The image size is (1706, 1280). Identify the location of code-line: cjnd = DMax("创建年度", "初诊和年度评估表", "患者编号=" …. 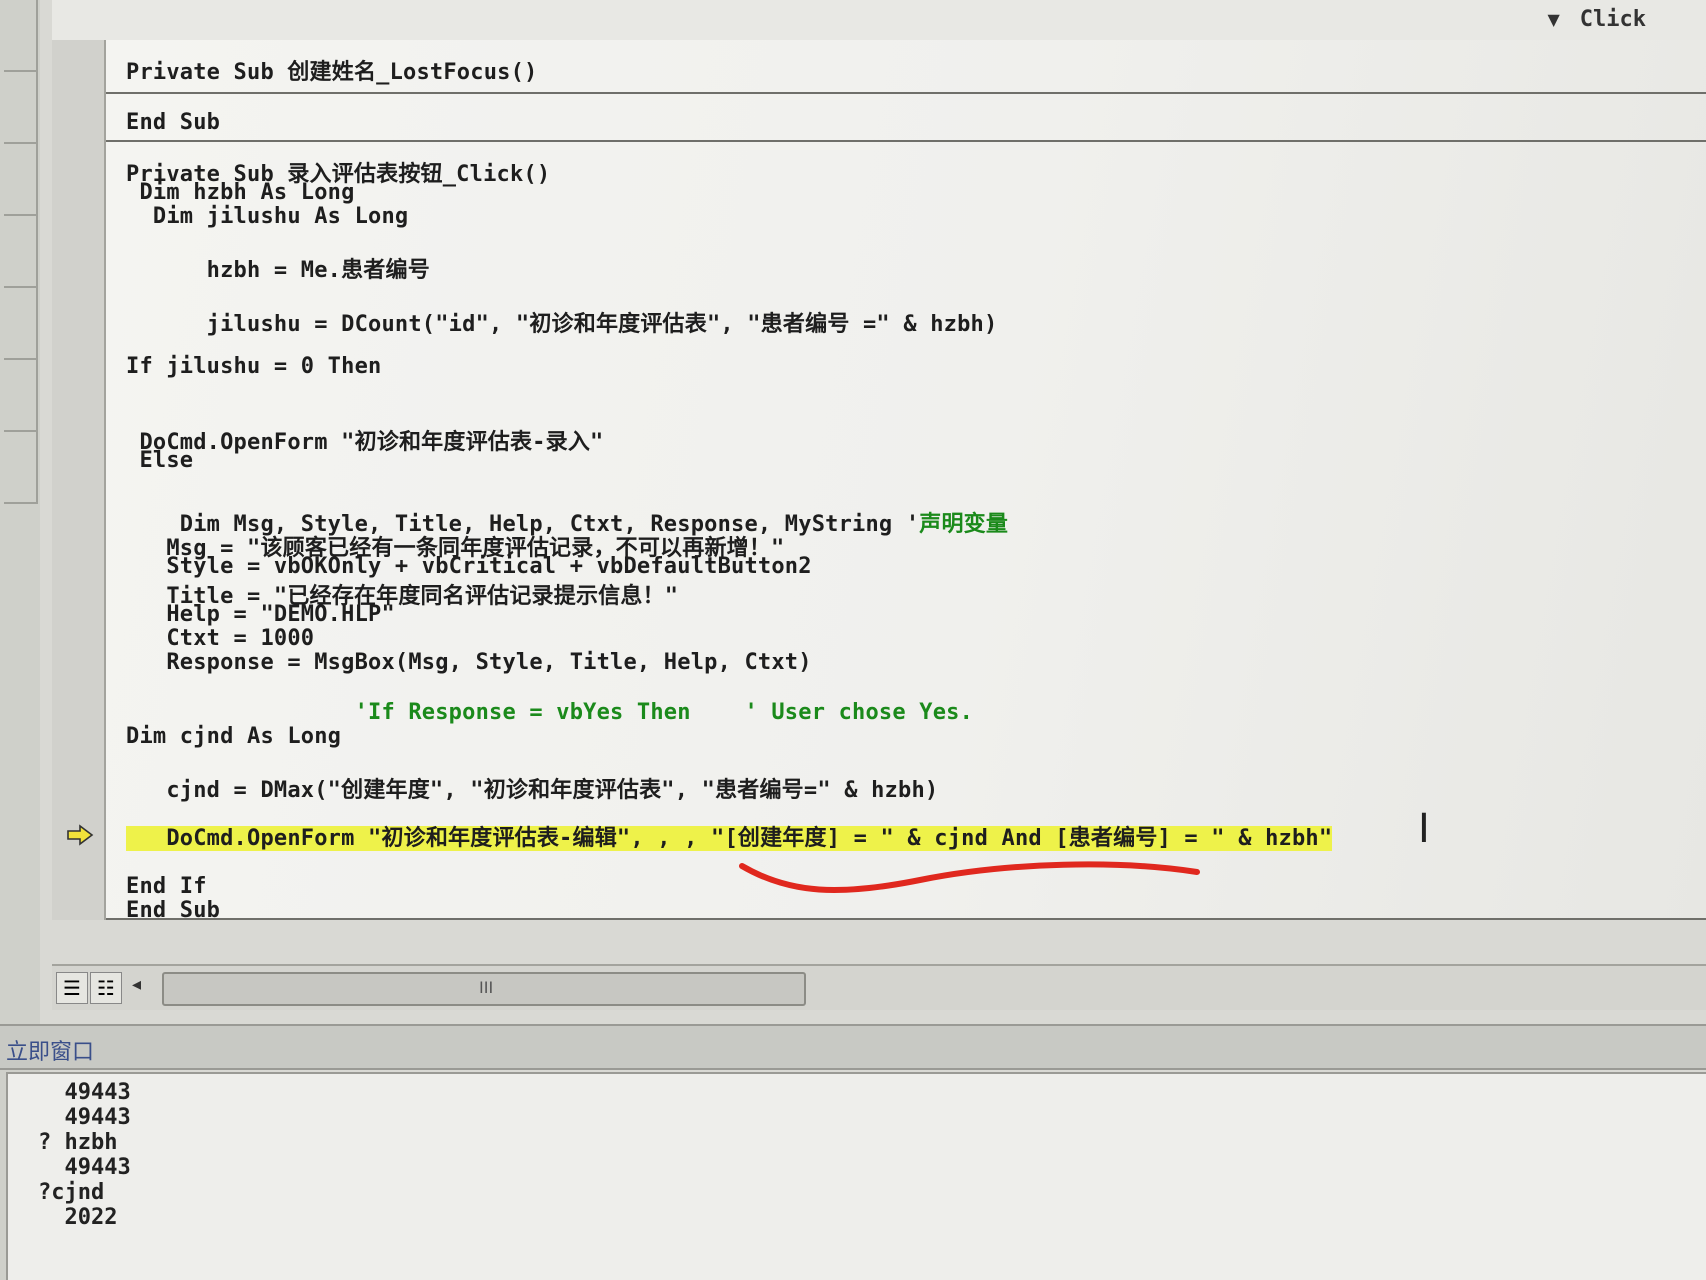
(532, 788).